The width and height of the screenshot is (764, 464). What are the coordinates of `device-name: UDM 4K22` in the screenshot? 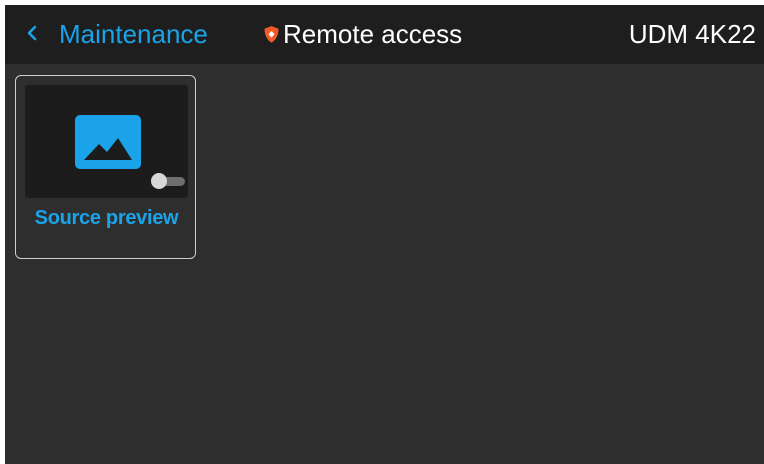 It's located at (692, 34).